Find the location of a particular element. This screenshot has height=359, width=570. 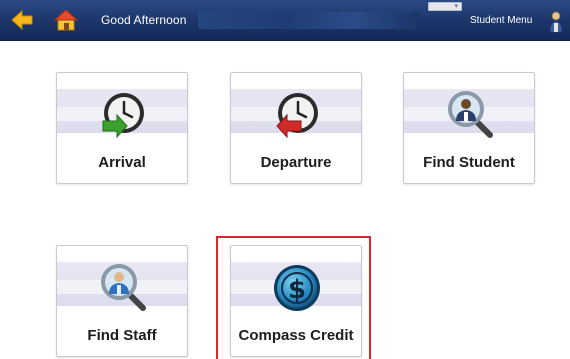

student-menu-button: Student Menu is located at coordinates (501, 20).